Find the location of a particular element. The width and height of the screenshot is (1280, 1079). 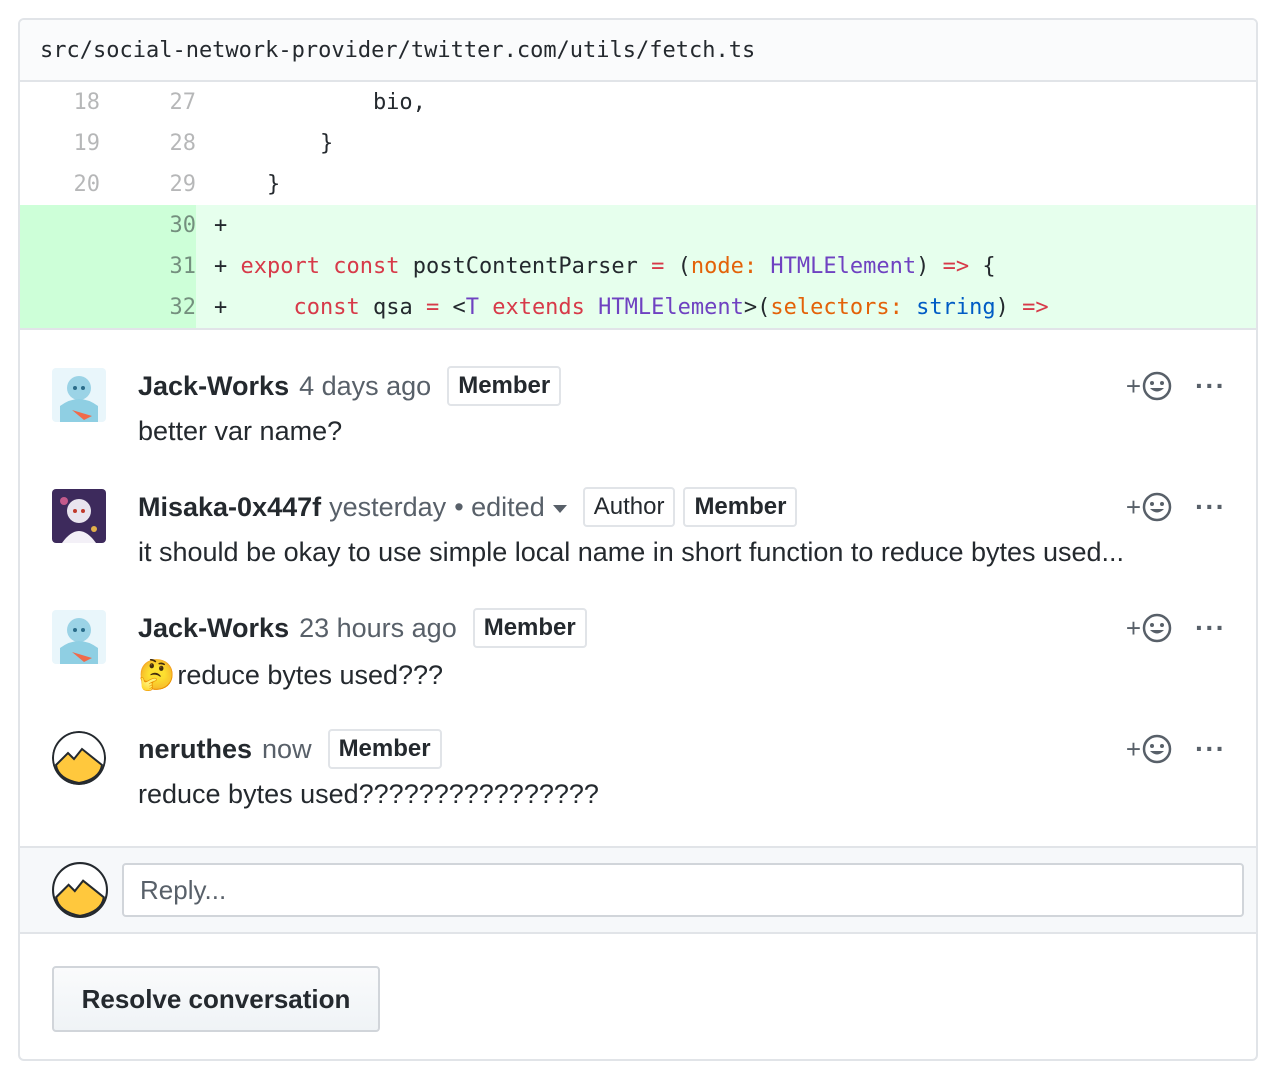

new-line-number: 30 is located at coordinates (148, 225).